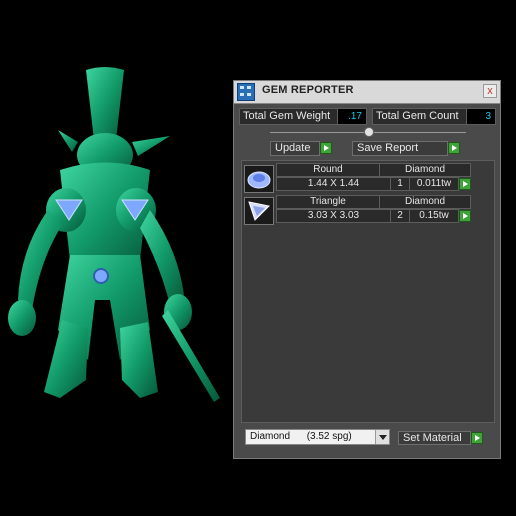 The width and height of the screenshot is (516, 516). What do you see at coordinates (400, 184) in the screenshot?
I see `gem-count: 1` at bounding box center [400, 184].